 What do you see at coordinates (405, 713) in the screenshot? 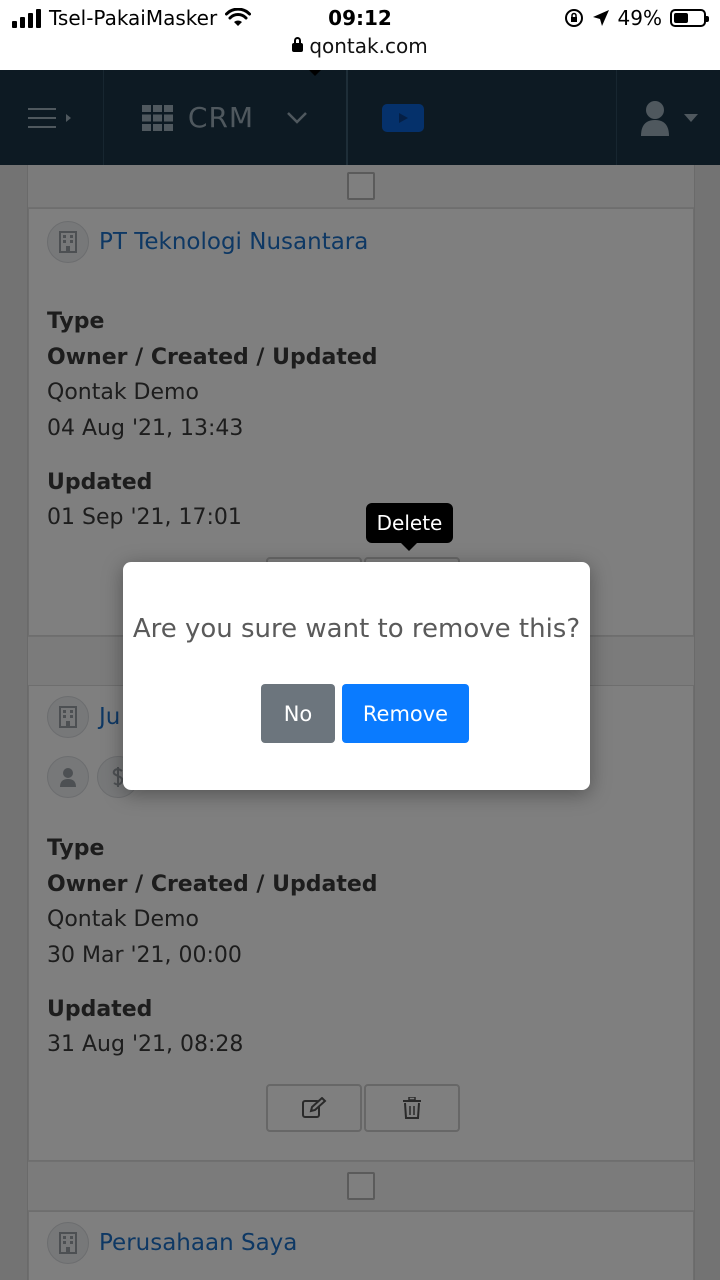
I see `remove-button: Remove` at bounding box center [405, 713].